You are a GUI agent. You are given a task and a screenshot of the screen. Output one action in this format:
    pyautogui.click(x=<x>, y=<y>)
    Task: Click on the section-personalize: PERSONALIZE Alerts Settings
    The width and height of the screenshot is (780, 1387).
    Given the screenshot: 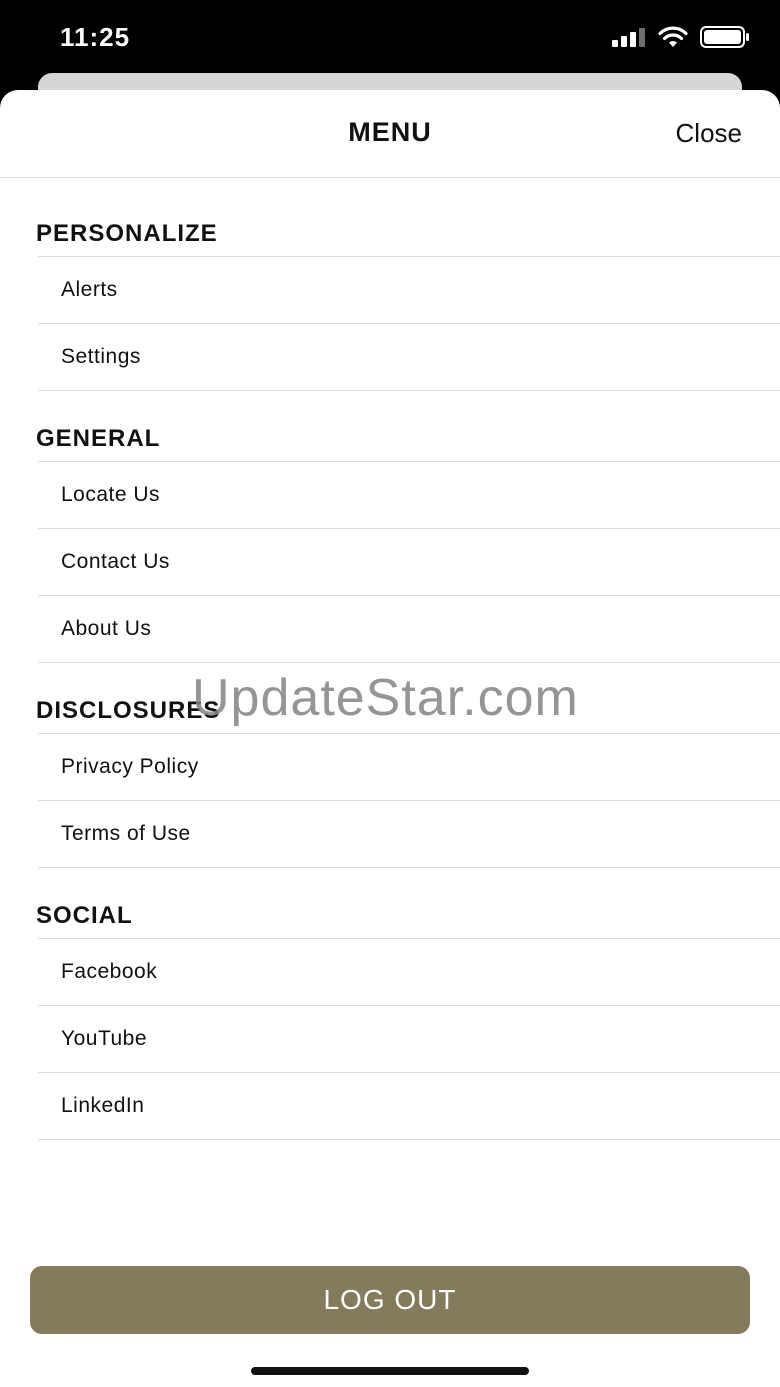 What is the action you would take?
    pyautogui.click(x=390, y=300)
    